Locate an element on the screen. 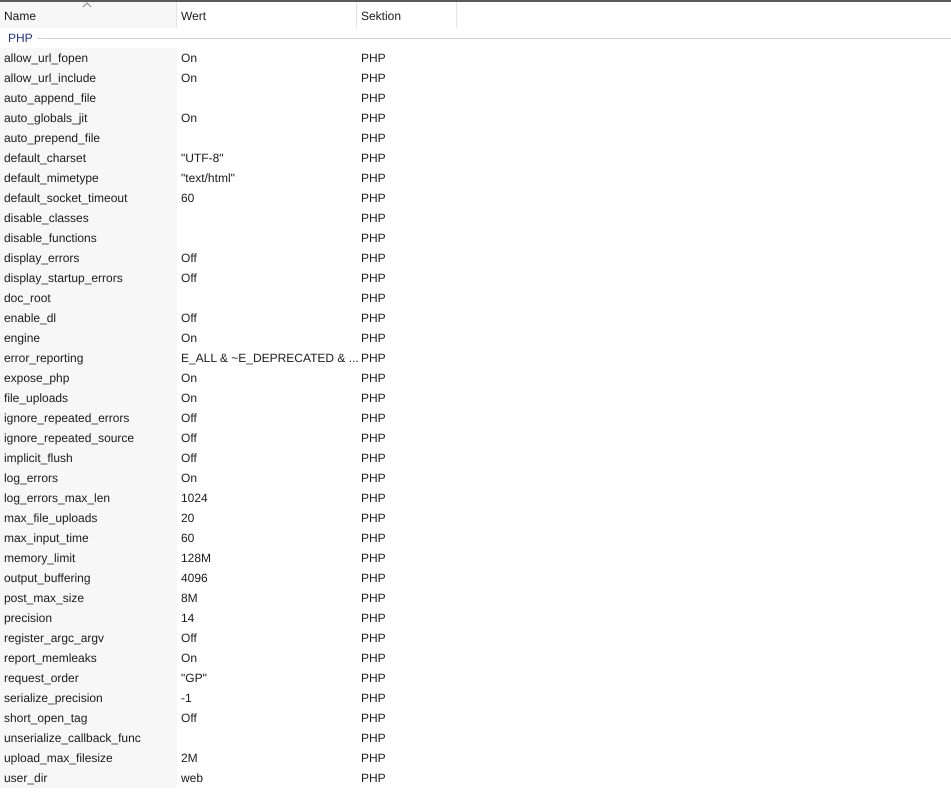 This screenshot has height=793, width=951. table-cell-text: doc_root is located at coordinates (27, 298).